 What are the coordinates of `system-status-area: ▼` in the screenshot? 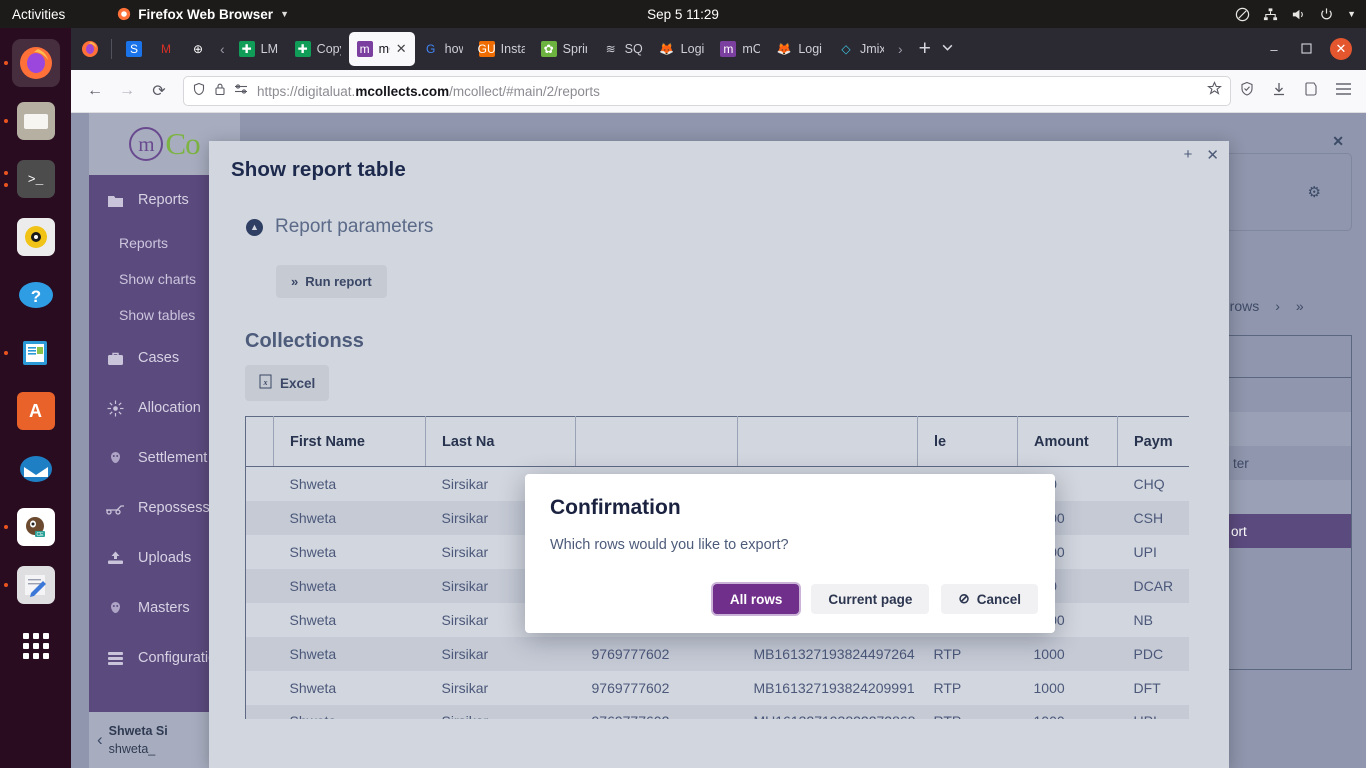 It's located at (1295, 14).